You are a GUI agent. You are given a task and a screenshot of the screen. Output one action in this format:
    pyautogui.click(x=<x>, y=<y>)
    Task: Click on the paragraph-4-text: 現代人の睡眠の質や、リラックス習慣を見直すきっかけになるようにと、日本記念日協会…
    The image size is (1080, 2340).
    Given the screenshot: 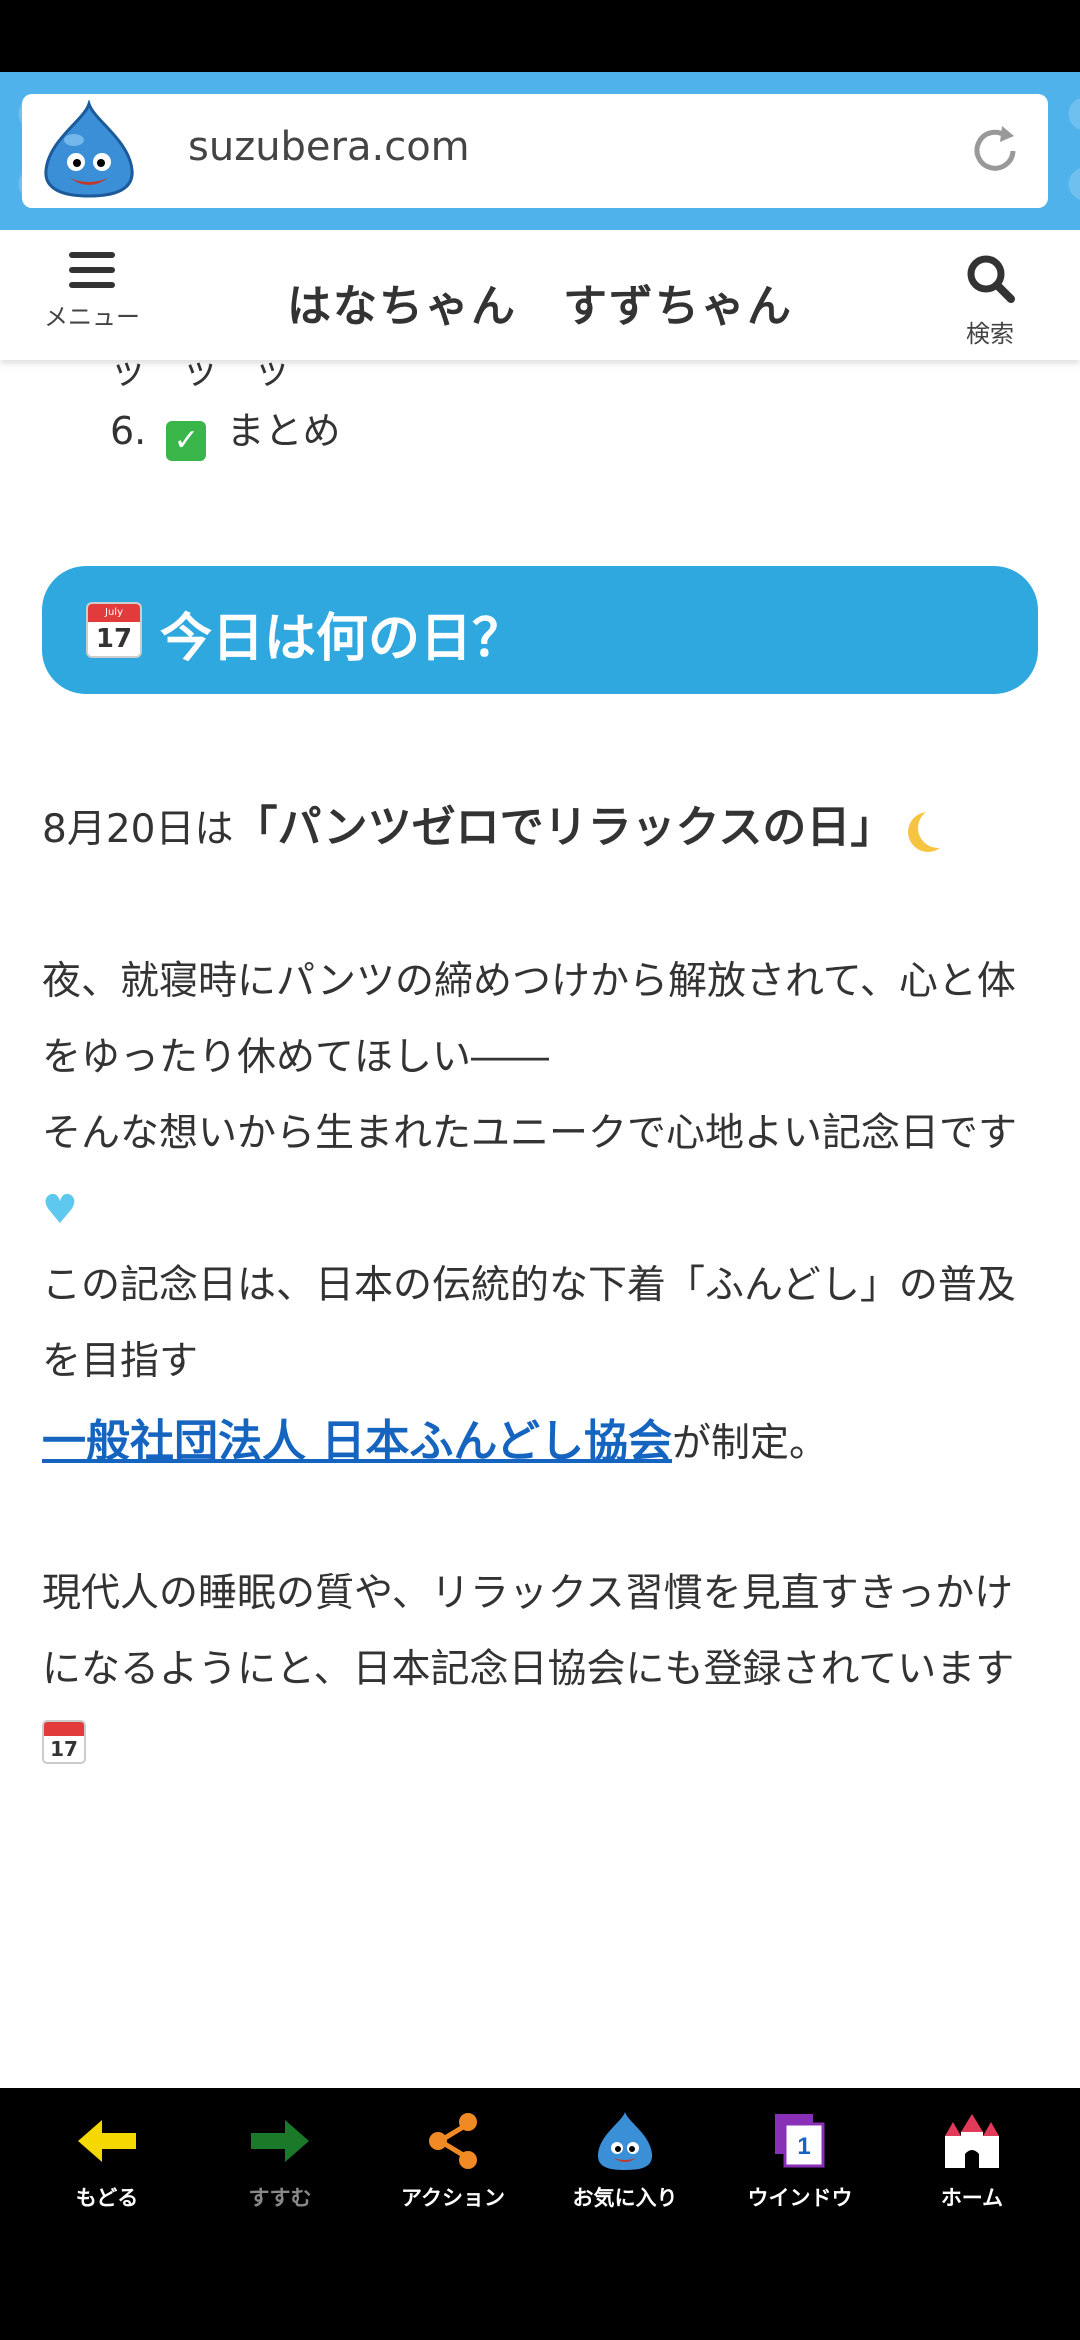 What is the action you would take?
    pyautogui.click(x=528, y=1631)
    